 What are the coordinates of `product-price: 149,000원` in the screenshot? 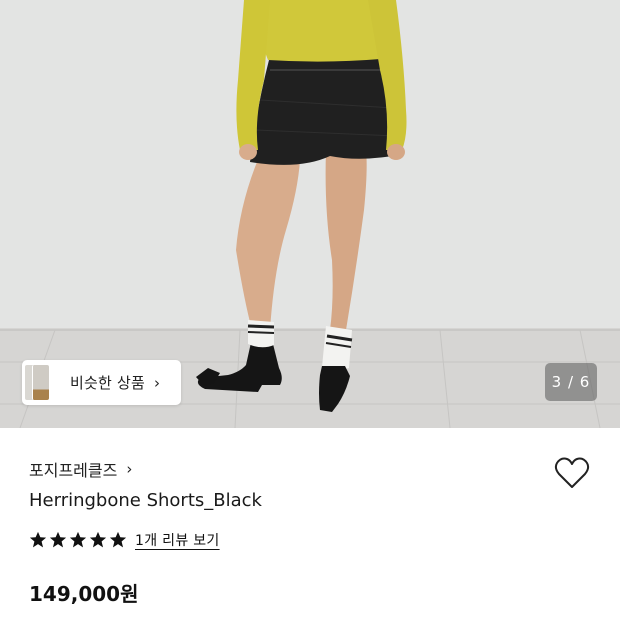 It's located at (84, 594).